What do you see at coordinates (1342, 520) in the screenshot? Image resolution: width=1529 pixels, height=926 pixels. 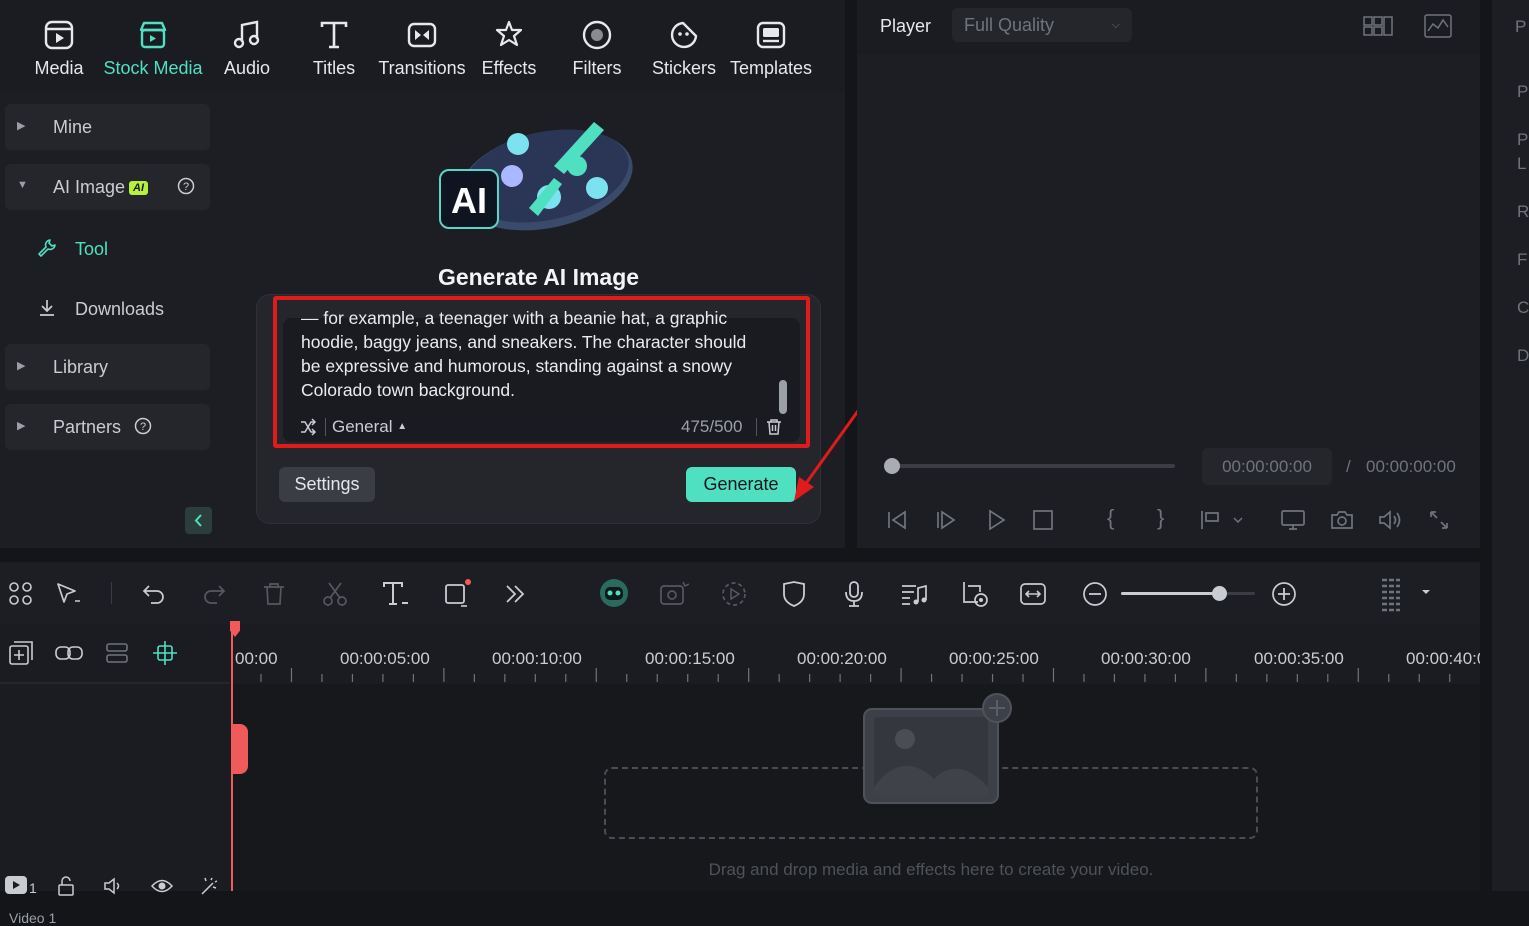 I see `snapshot-camera-icon` at bounding box center [1342, 520].